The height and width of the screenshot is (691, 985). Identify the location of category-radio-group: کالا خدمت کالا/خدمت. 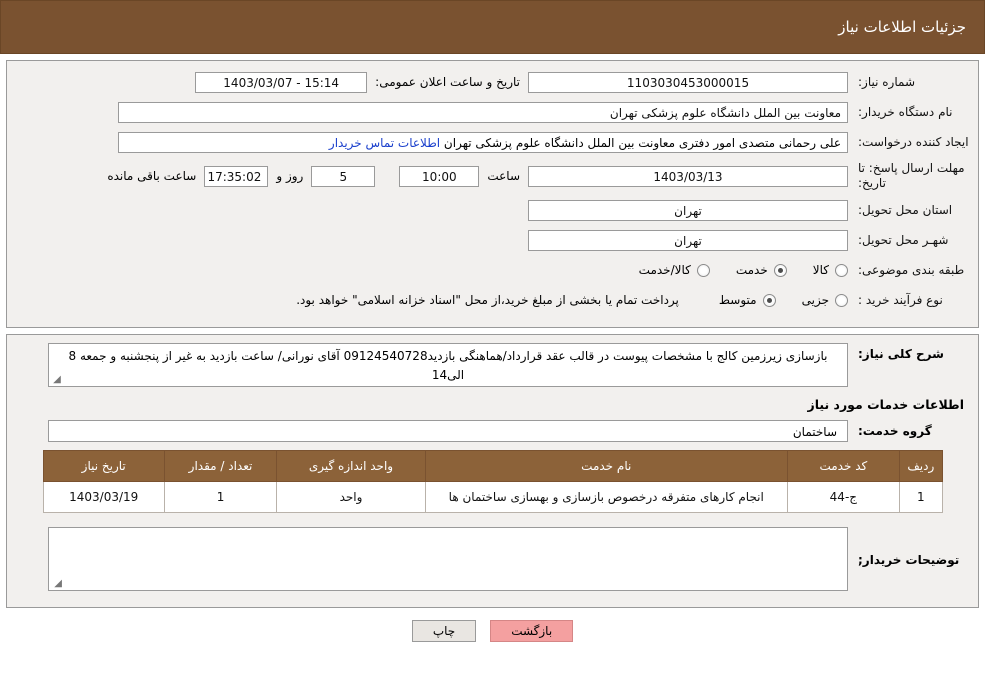
(730, 270).